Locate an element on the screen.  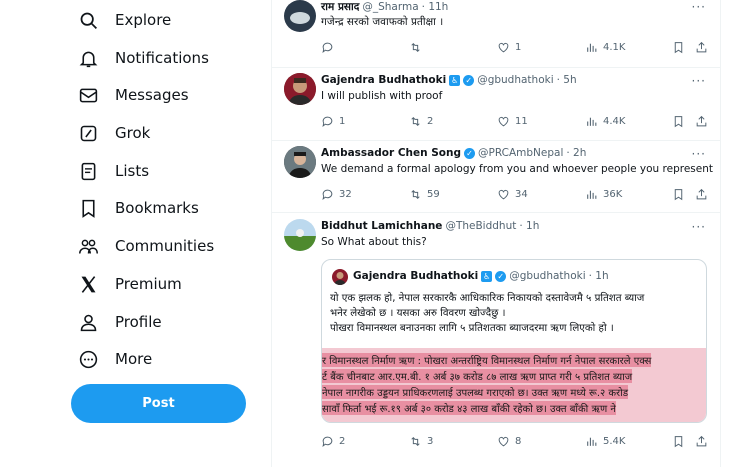
reply-button: 1 is located at coordinates (333, 121).